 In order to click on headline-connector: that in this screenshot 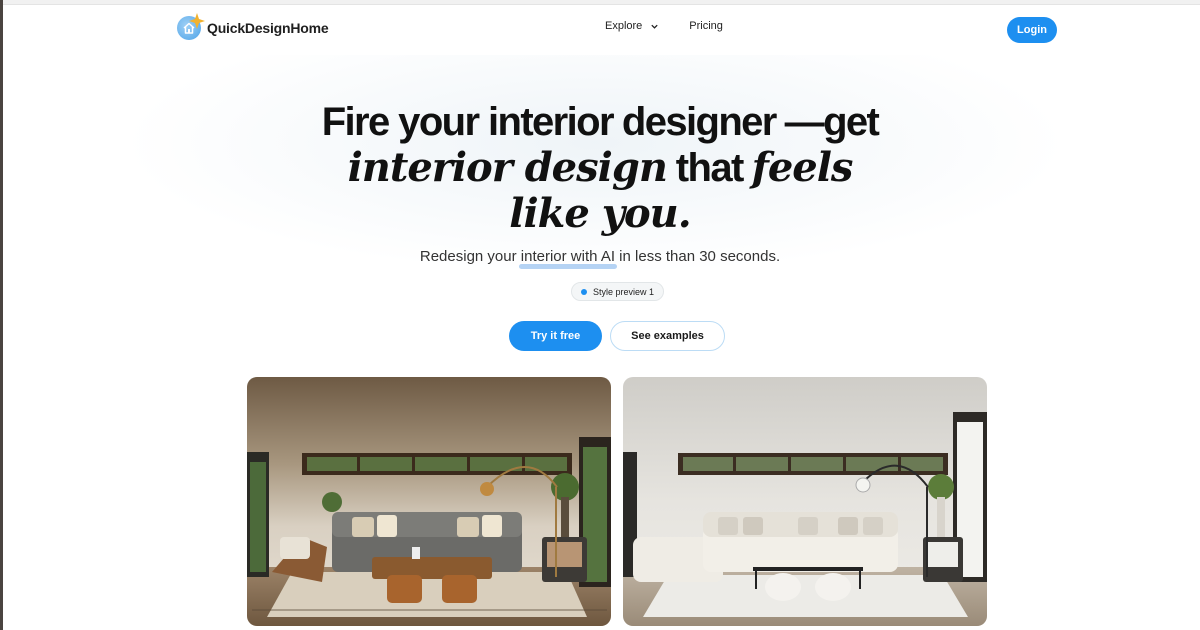, I will do `click(710, 168)`.